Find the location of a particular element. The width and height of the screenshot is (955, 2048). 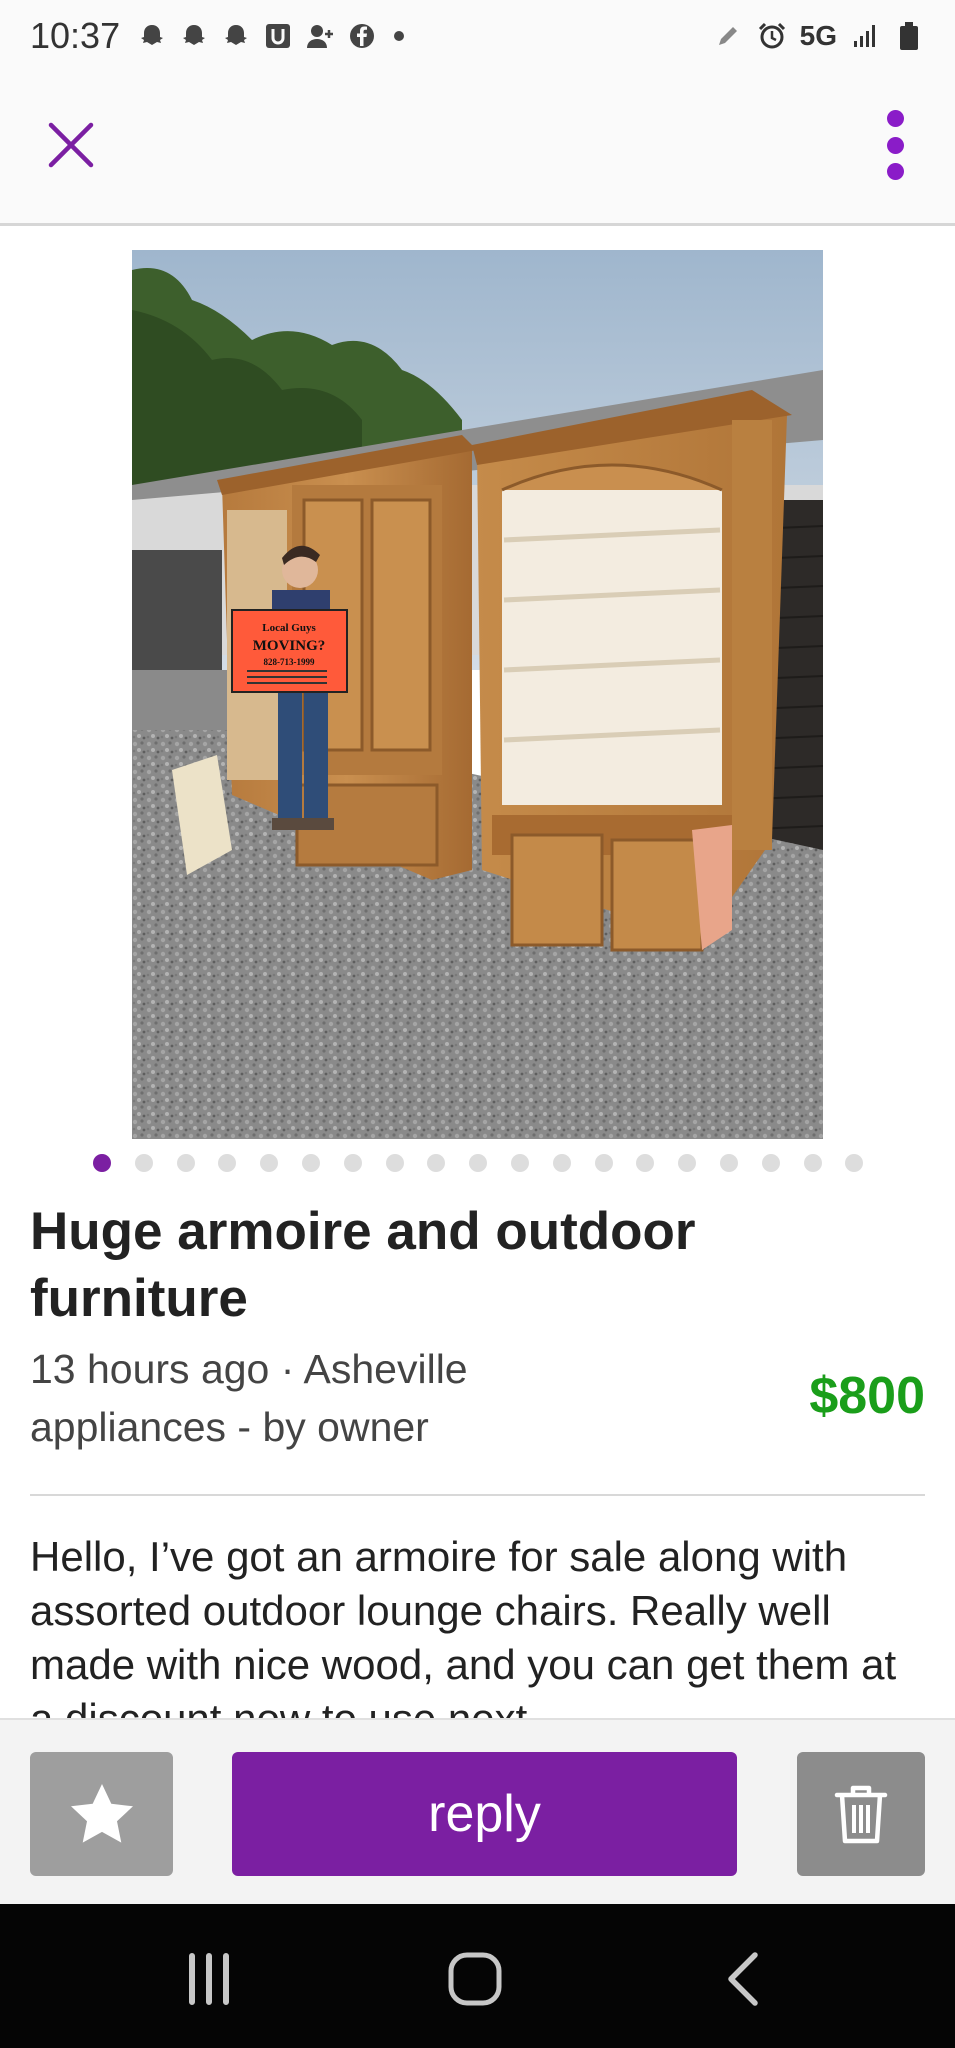

delete-button is located at coordinates (861, 1814).